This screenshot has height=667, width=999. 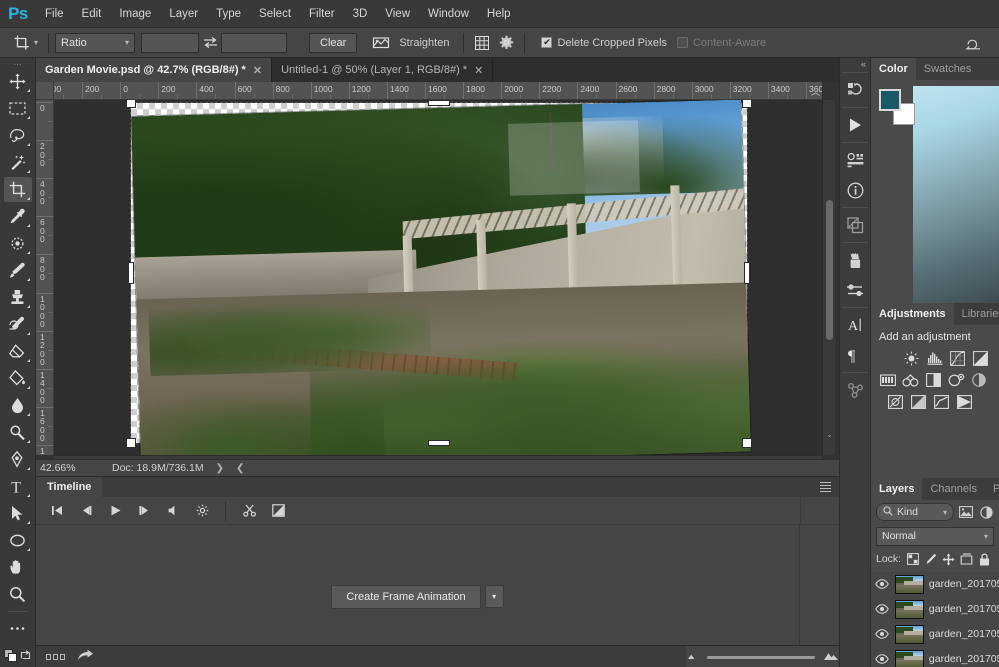 What do you see at coordinates (228, 14) in the screenshot?
I see `menu-item-type: Type` at bounding box center [228, 14].